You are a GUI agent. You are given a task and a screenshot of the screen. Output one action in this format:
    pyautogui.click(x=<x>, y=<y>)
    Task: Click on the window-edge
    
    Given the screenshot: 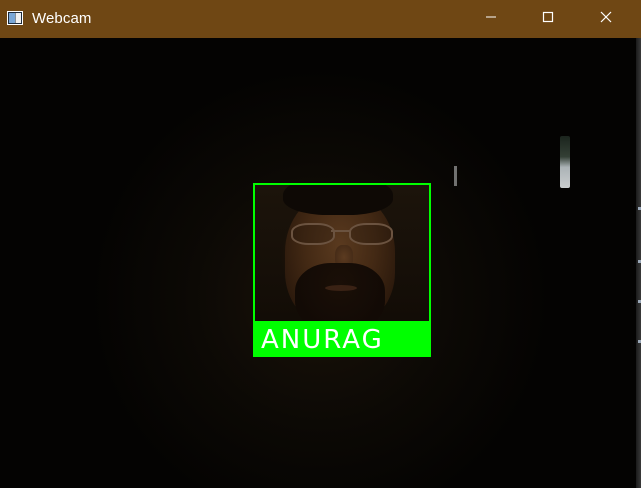 What is the action you would take?
    pyautogui.click(x=638, y=263)
    